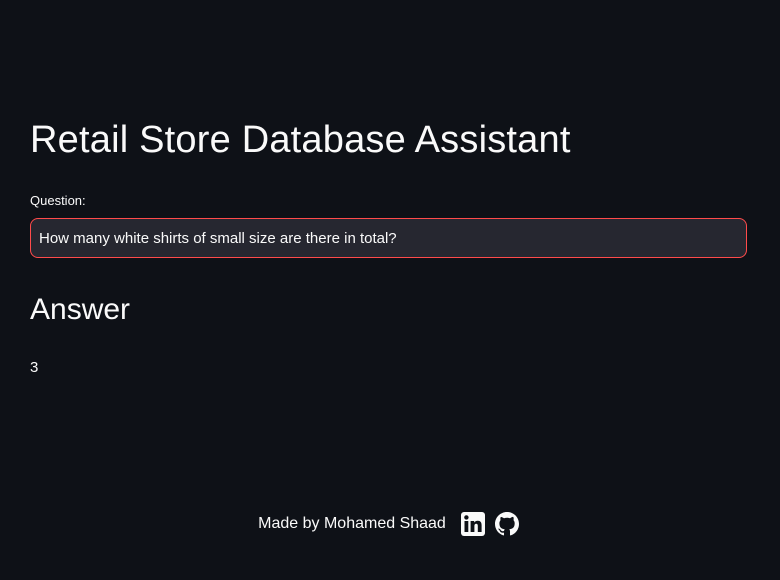  Describe the element at coordinates (352, 523) in the screenshot. I see `footer-credit: Made by Mohamed Shaad` at that location.